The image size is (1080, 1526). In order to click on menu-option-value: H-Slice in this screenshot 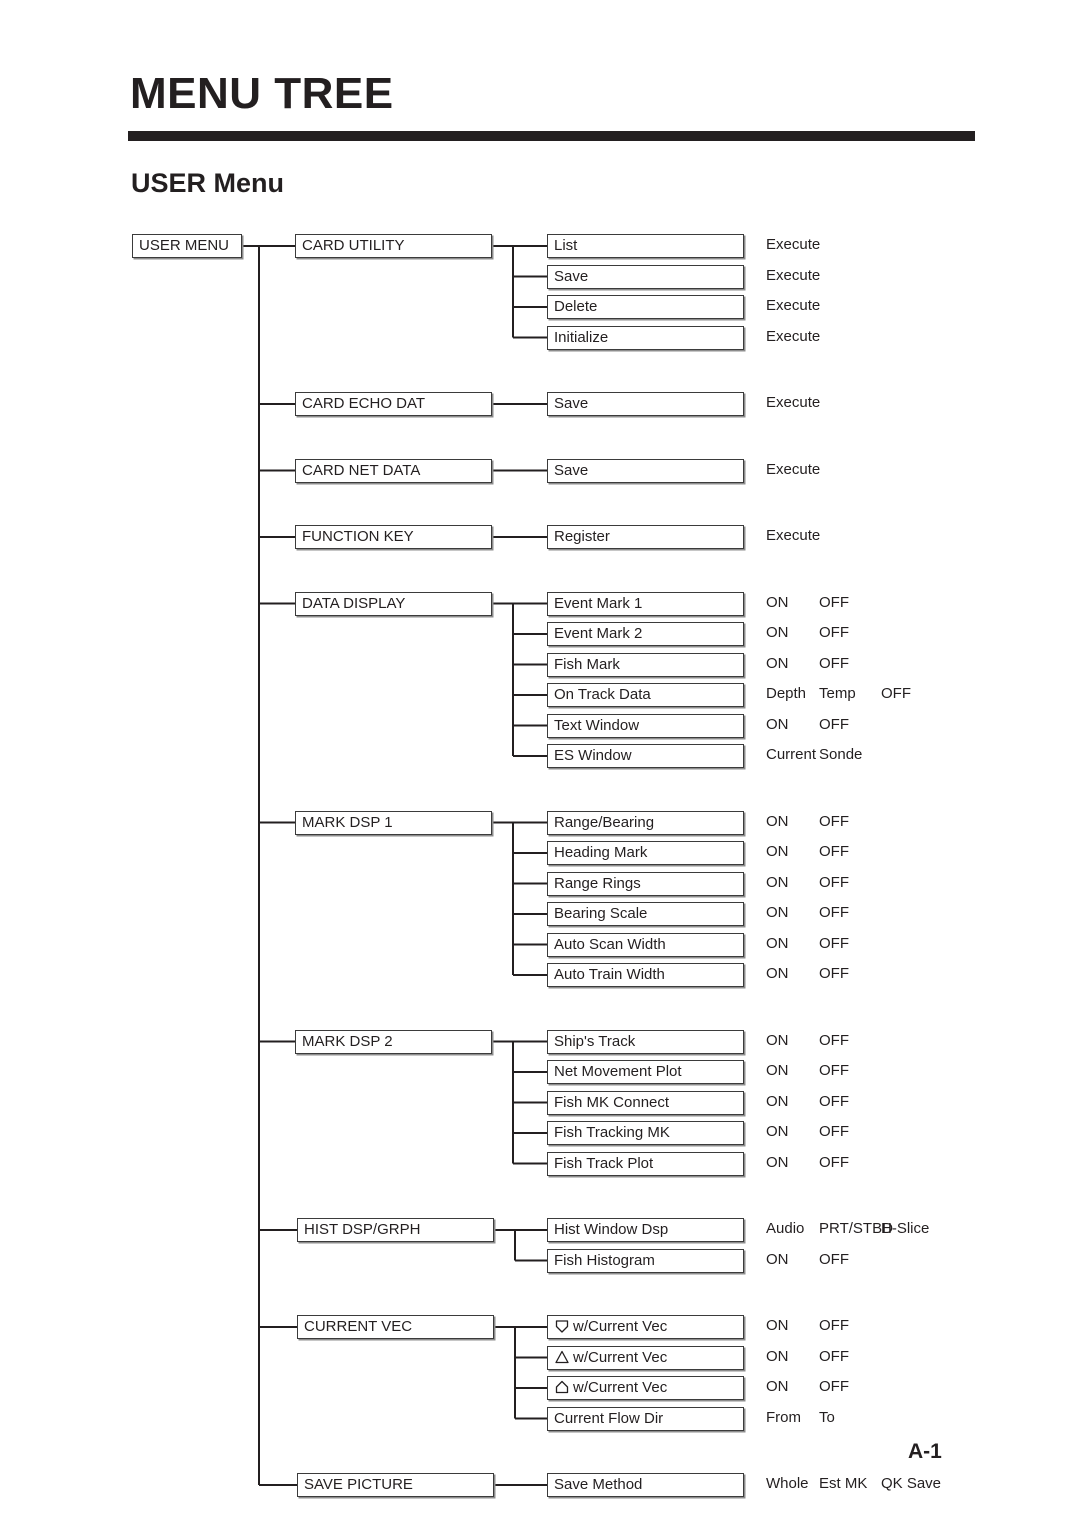, I will do `click(905, 1228)`.